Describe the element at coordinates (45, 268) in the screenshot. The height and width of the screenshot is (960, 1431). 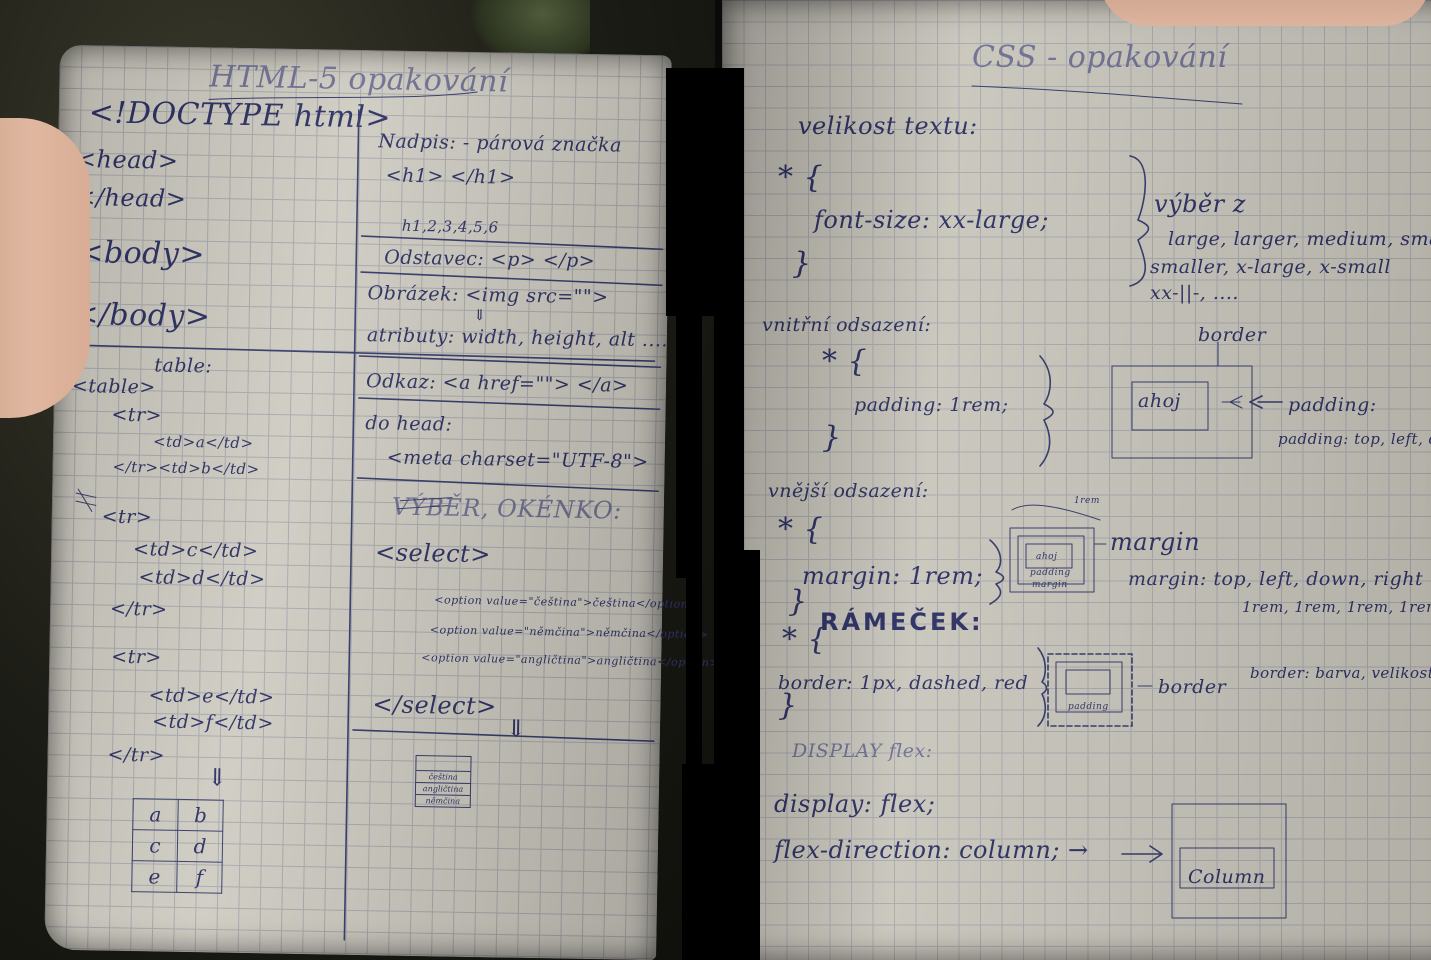
I see `hand-holding-notebook-left` at that location.